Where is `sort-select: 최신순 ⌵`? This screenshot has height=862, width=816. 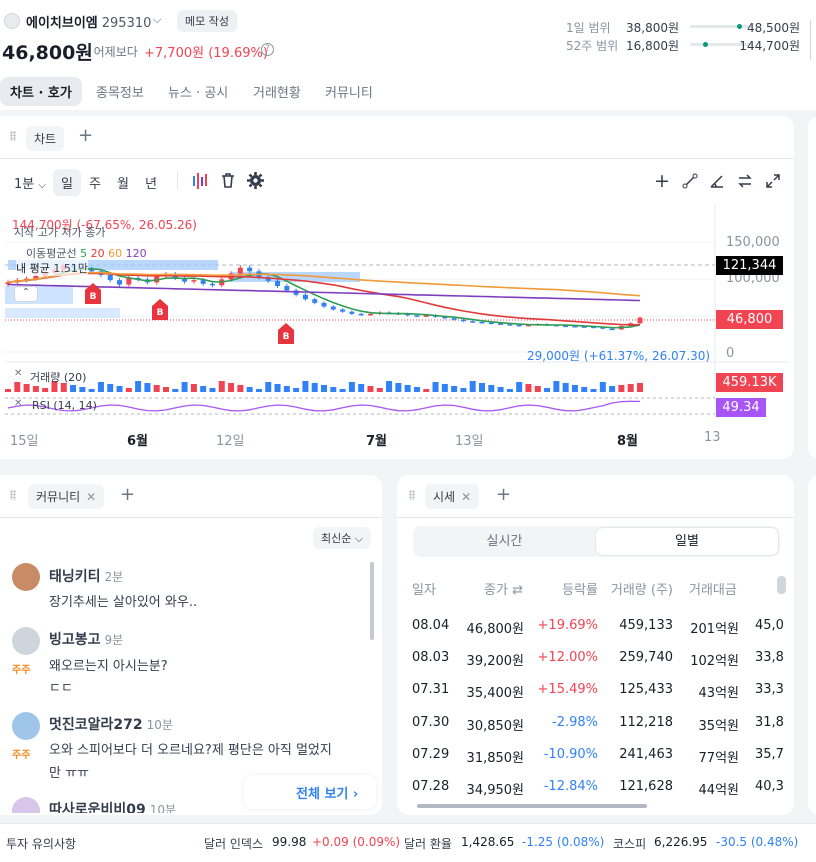
sort-select: 최신순 ⌵ is located at coordinates (342, 538).